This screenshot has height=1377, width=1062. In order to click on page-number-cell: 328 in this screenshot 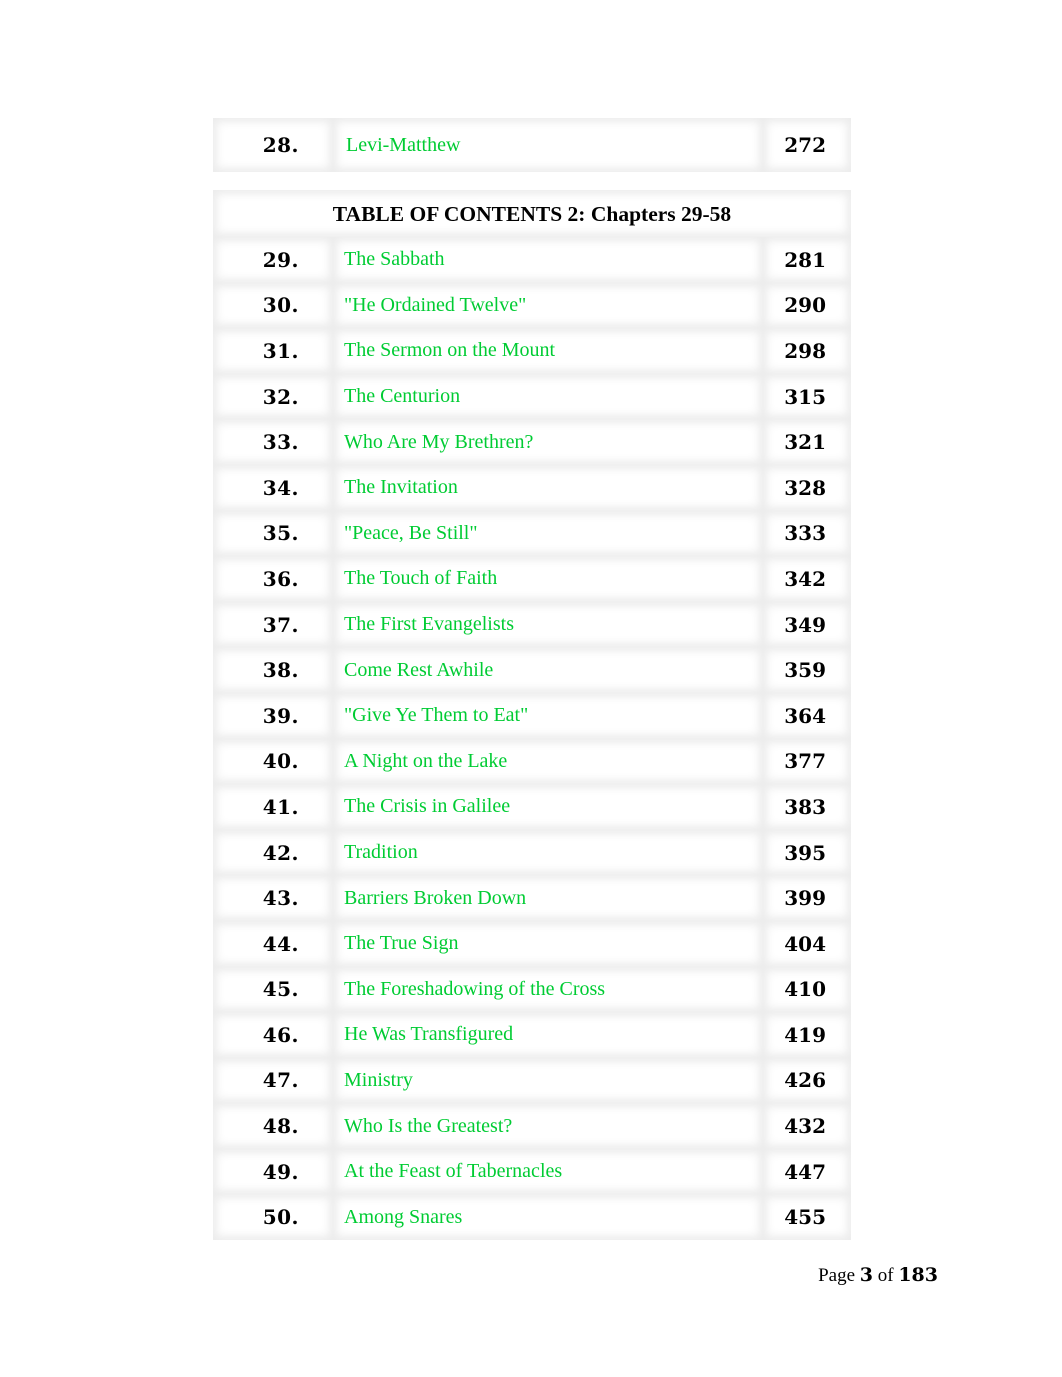, I will do `click(807, 487)`.